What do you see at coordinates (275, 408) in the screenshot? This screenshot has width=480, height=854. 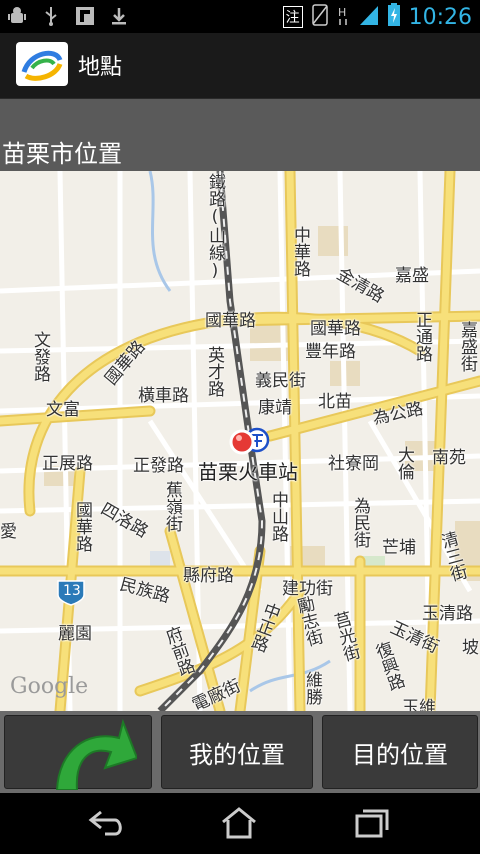 I see `map-label-kangjing: 康靖` at bounding box center [275, 408].